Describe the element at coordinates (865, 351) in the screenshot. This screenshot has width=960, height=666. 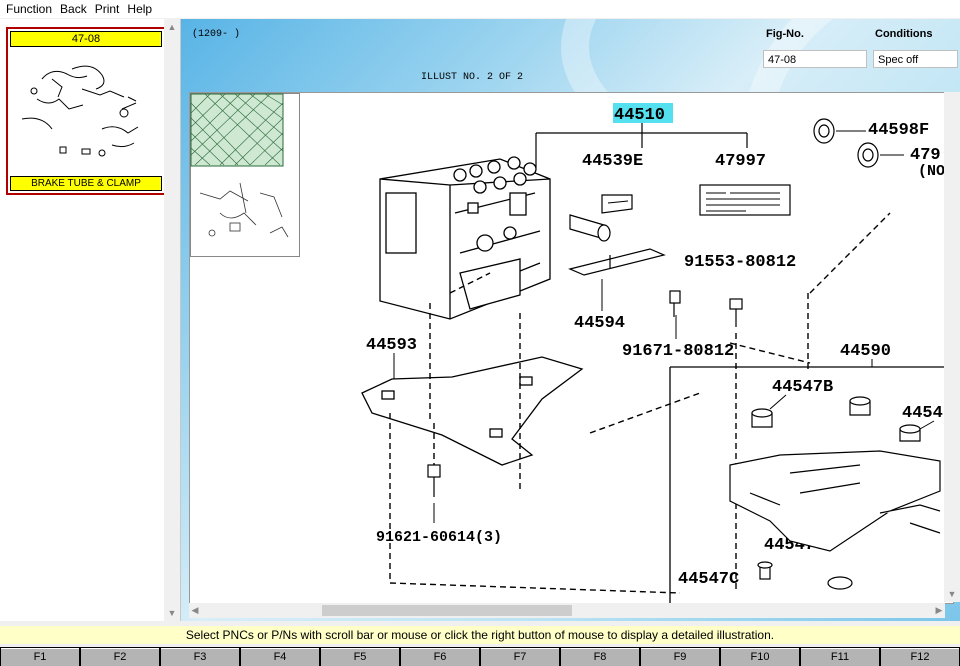
I see `pnc-44590: 44590` at that location.